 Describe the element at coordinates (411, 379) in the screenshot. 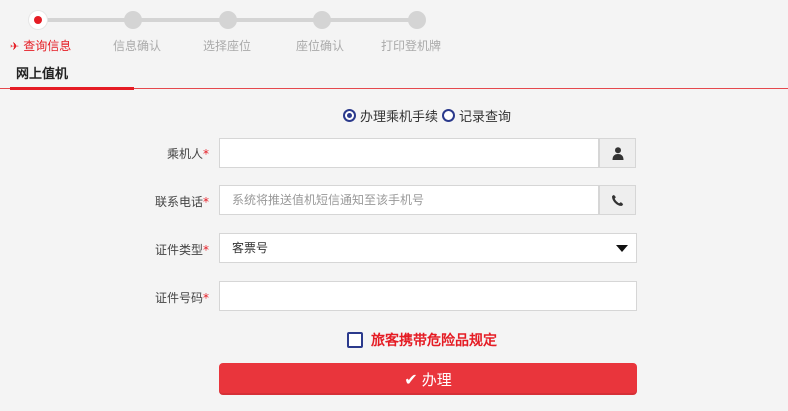

I see `check-icon: ✔` at that location.